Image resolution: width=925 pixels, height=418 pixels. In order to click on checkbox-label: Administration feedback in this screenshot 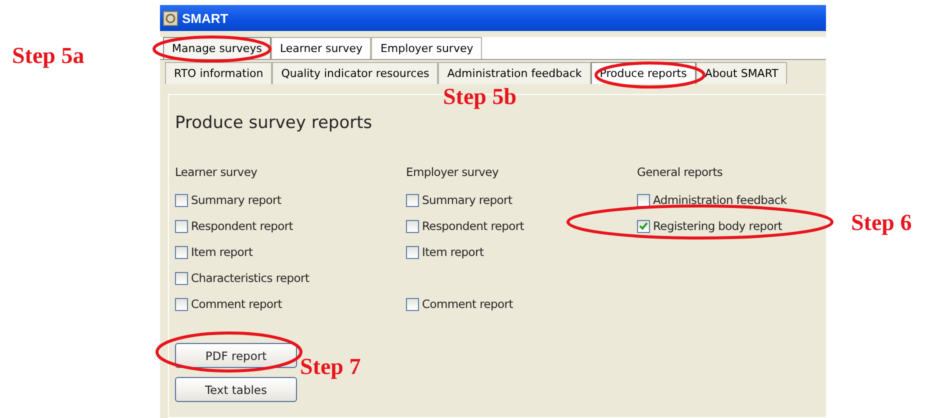, I will do `click(720, 200)`.